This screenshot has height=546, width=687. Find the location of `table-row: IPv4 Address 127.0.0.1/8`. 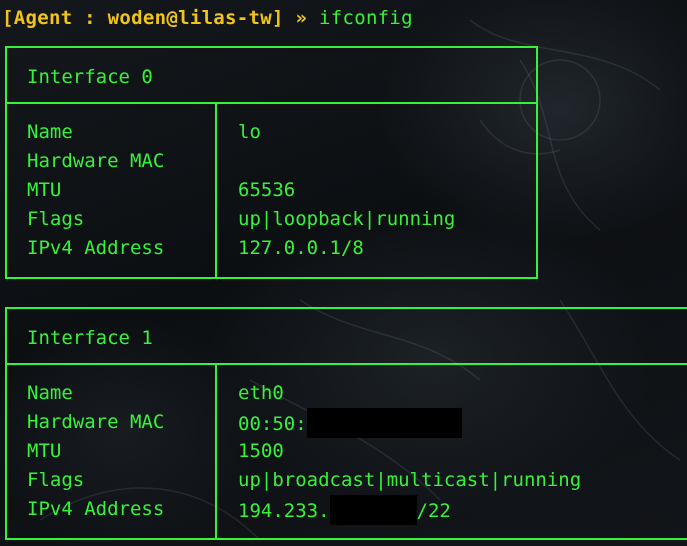

table-row: IPv4 Address 127.0.0.1/8 is located at coordinates (271, 248).